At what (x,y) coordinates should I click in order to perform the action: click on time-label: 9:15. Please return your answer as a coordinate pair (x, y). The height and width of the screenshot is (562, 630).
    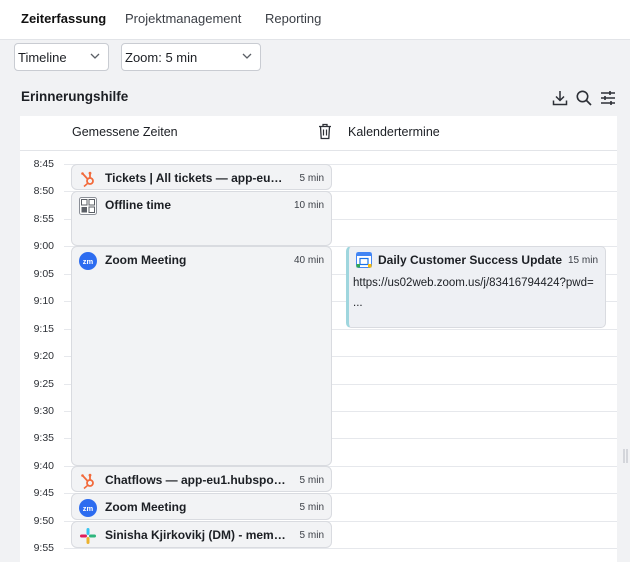
    Looking at the image, I should click on (43, 329).